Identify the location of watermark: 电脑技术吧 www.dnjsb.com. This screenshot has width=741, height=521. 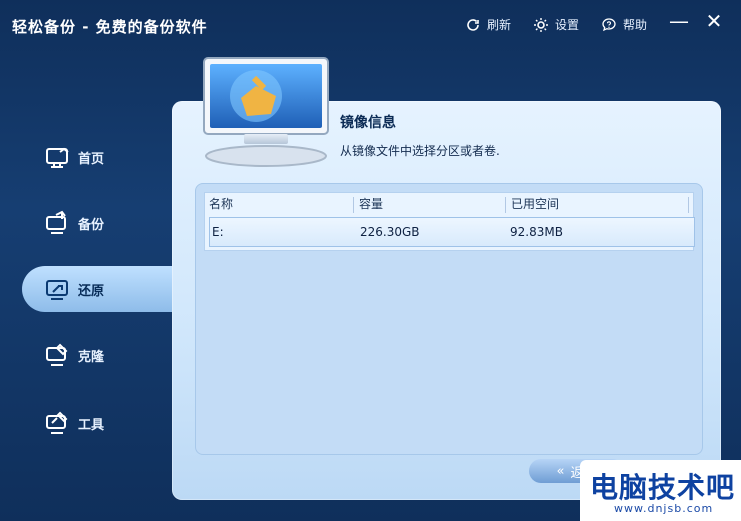
(660, 490).